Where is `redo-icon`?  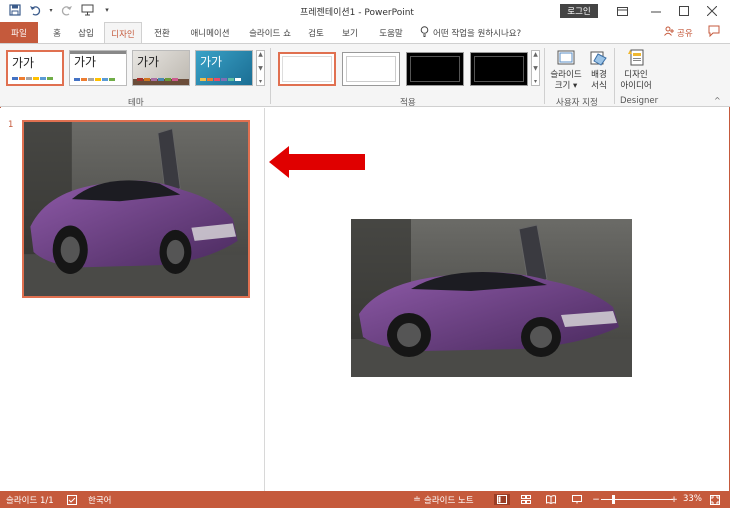
redo-icon is located at coordinates (67, 10).